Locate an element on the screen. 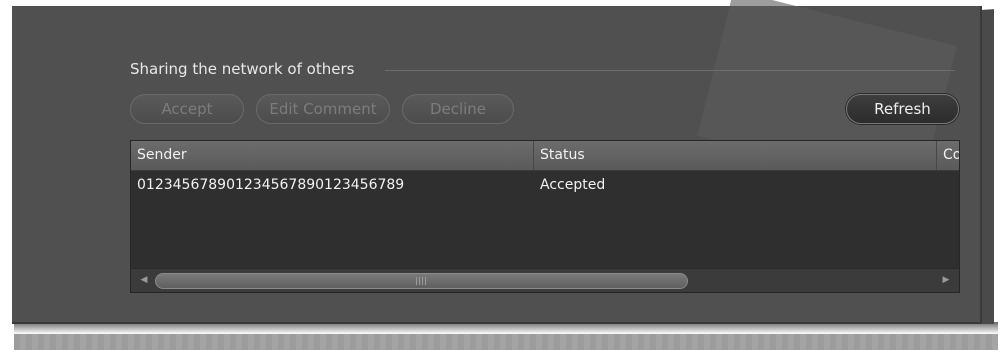 The height and width of the screenshot is (356, 1001). scroll-right-icon: ▶ is located at coordinates (946, 280).